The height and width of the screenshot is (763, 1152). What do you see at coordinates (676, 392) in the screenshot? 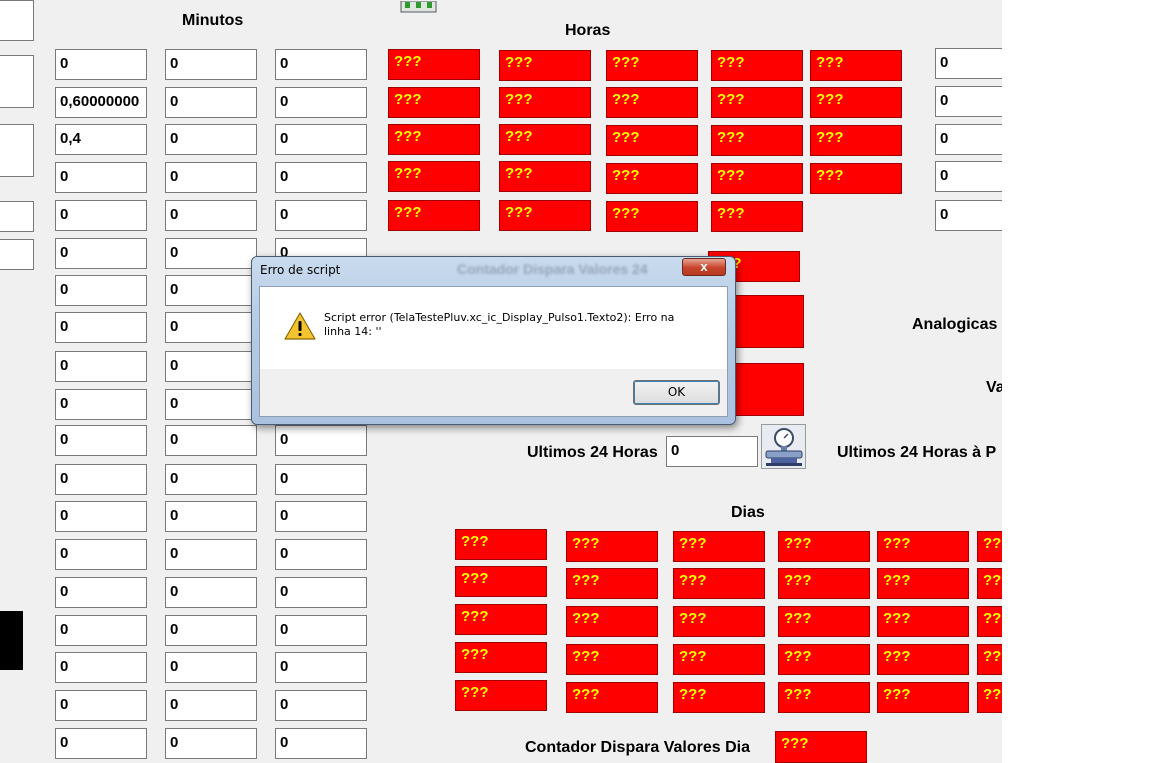
I see `ok-button: OK` at bounding box center [676, 392].